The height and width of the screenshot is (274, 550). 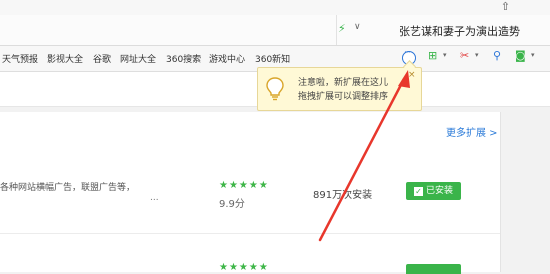 I want to click on installed-label: 已安装, so click(x=439, y=191).